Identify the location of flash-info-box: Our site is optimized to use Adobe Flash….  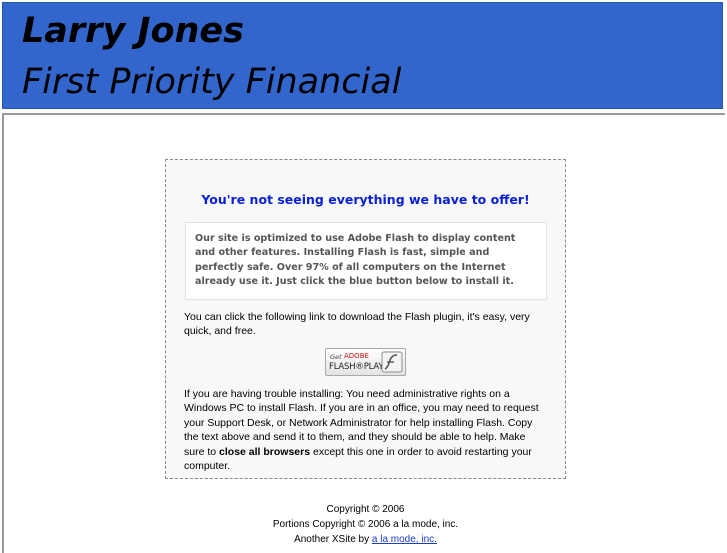
(366, 261).